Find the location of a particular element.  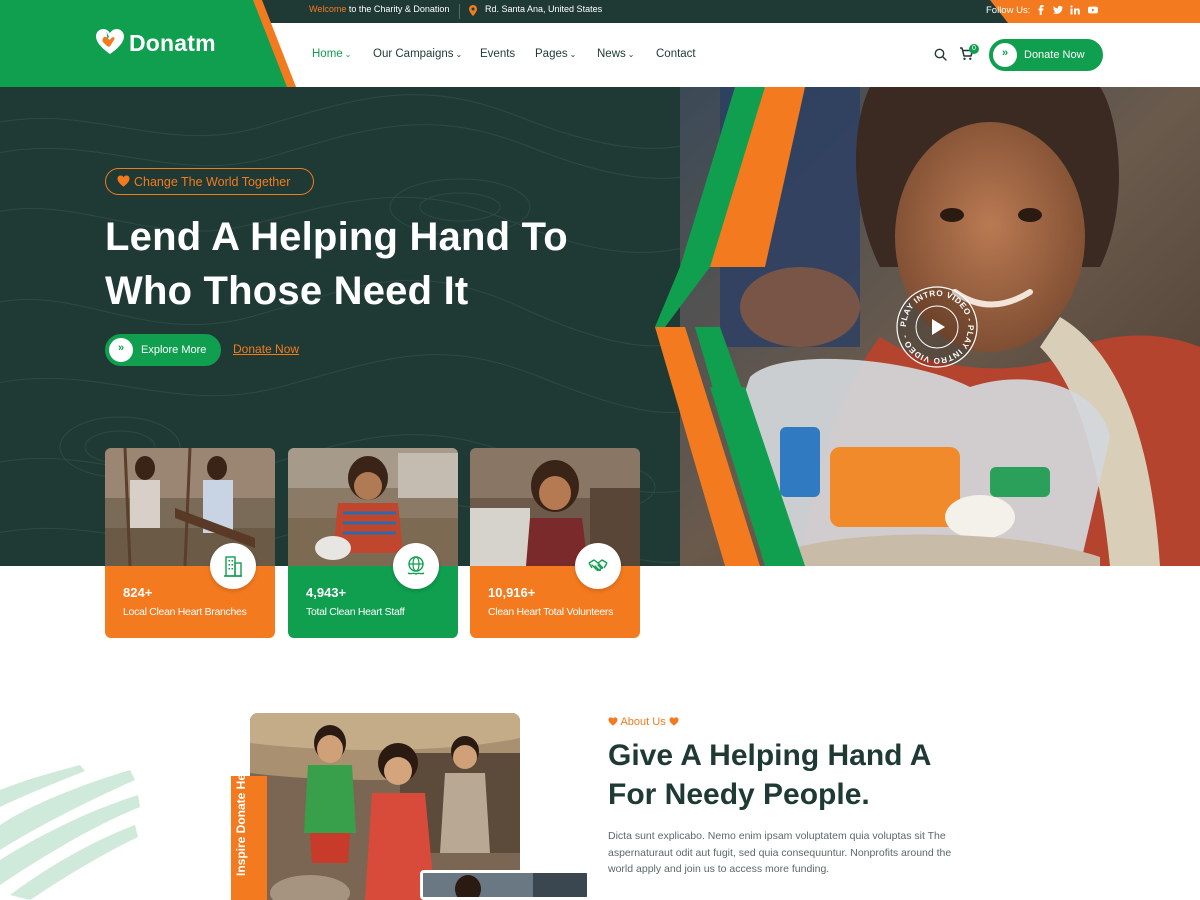

nav-news: News ⌄ is located at coordinates (615, 55).